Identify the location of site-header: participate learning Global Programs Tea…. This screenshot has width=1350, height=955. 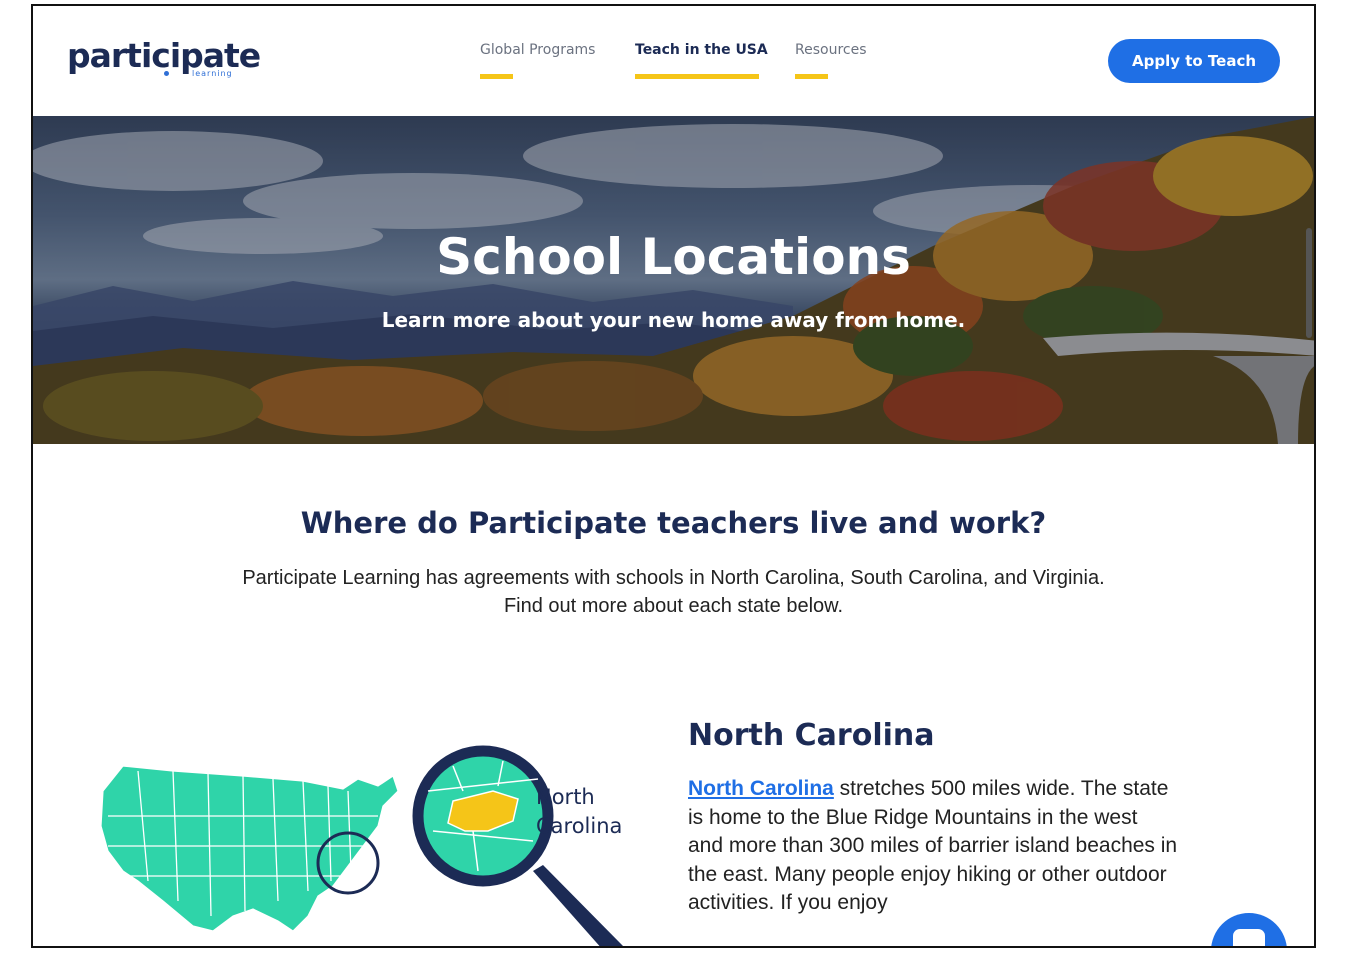
(673, 61).